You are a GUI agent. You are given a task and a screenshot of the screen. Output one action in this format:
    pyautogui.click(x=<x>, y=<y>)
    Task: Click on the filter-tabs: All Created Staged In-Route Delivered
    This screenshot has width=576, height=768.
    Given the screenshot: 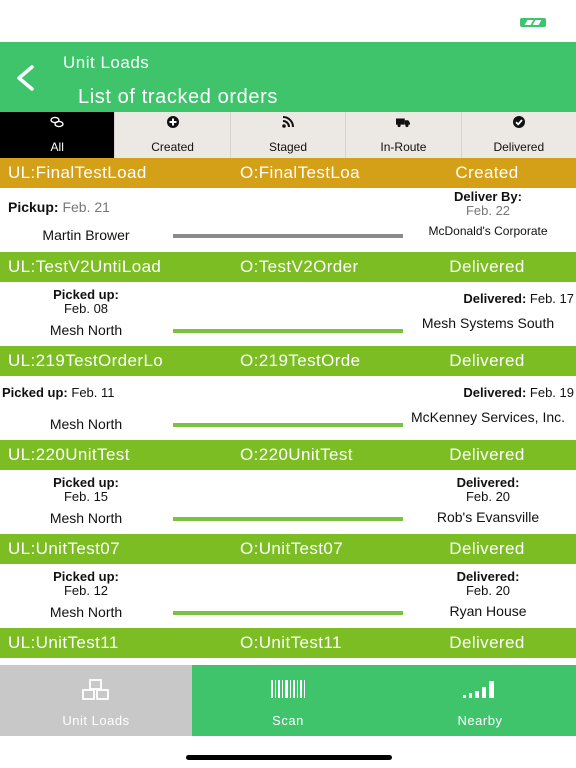 What is the action you would take?
    pyautogui.click(x=288, y=135)
    